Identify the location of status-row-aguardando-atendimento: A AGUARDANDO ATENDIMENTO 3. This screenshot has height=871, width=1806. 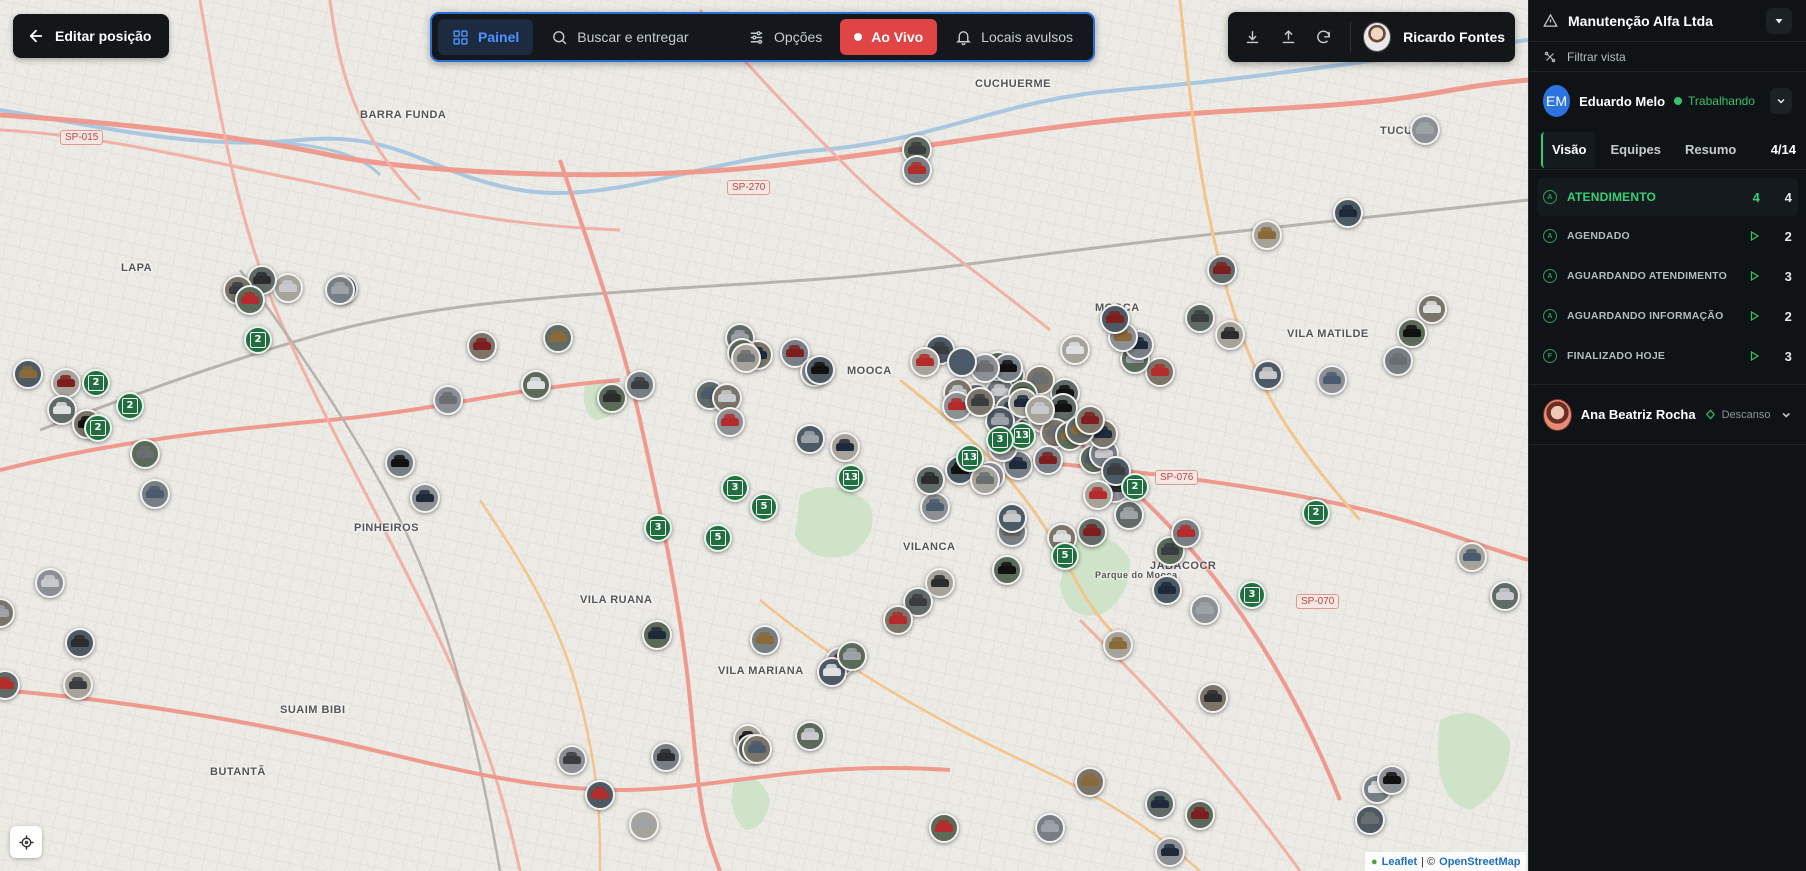
(1667, 276).